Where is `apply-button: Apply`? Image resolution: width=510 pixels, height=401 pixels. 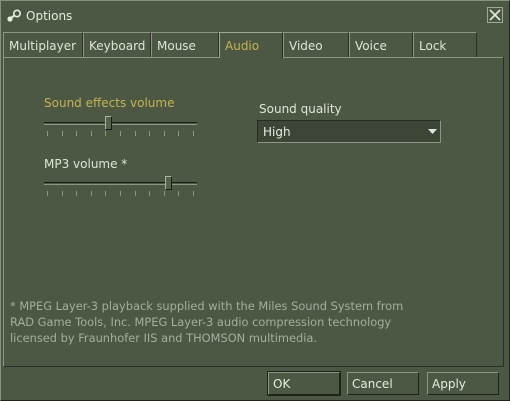 apply-button: Apply is located at coordinates (463, 383).